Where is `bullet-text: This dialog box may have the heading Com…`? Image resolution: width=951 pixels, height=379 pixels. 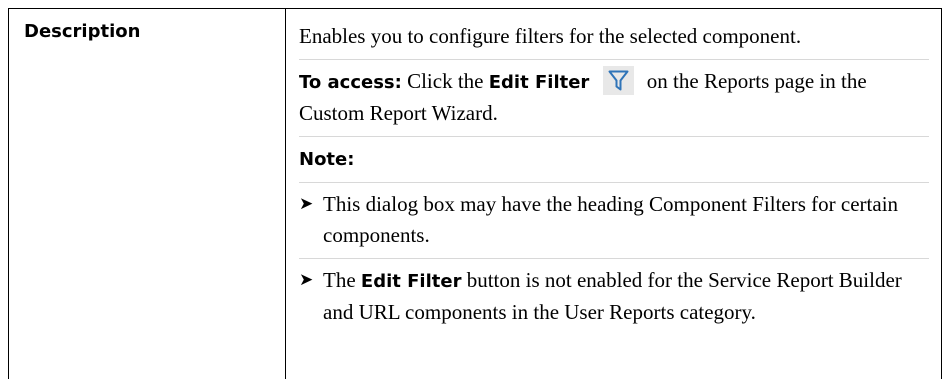
bullet-text: This dialog box may have the heading Com… is located at coordinates (611, 219).